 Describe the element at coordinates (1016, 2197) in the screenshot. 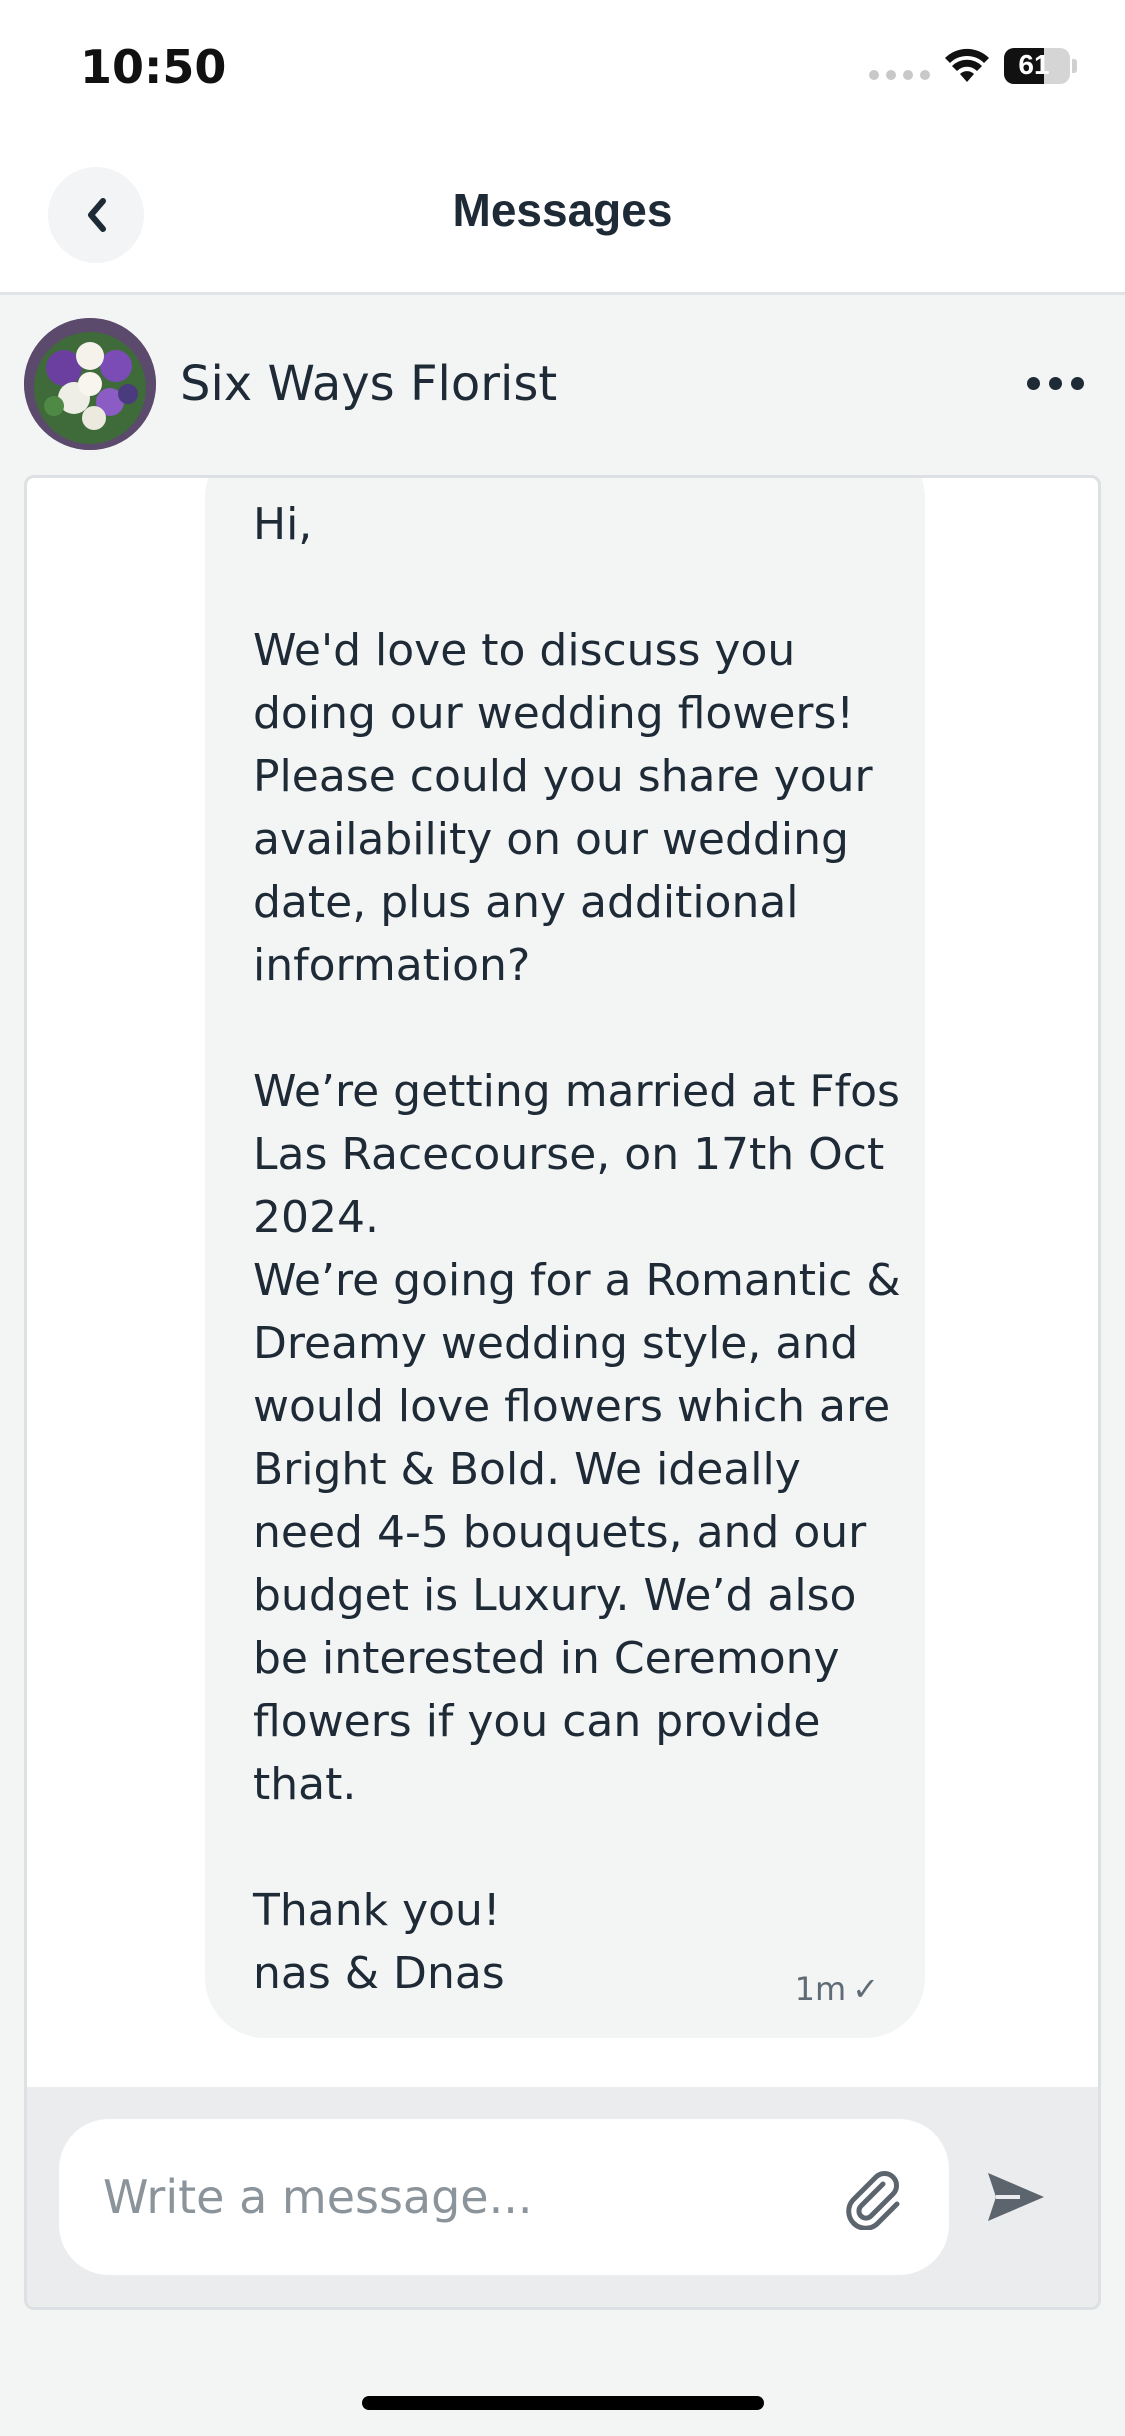

I see `send-icon` at that location.